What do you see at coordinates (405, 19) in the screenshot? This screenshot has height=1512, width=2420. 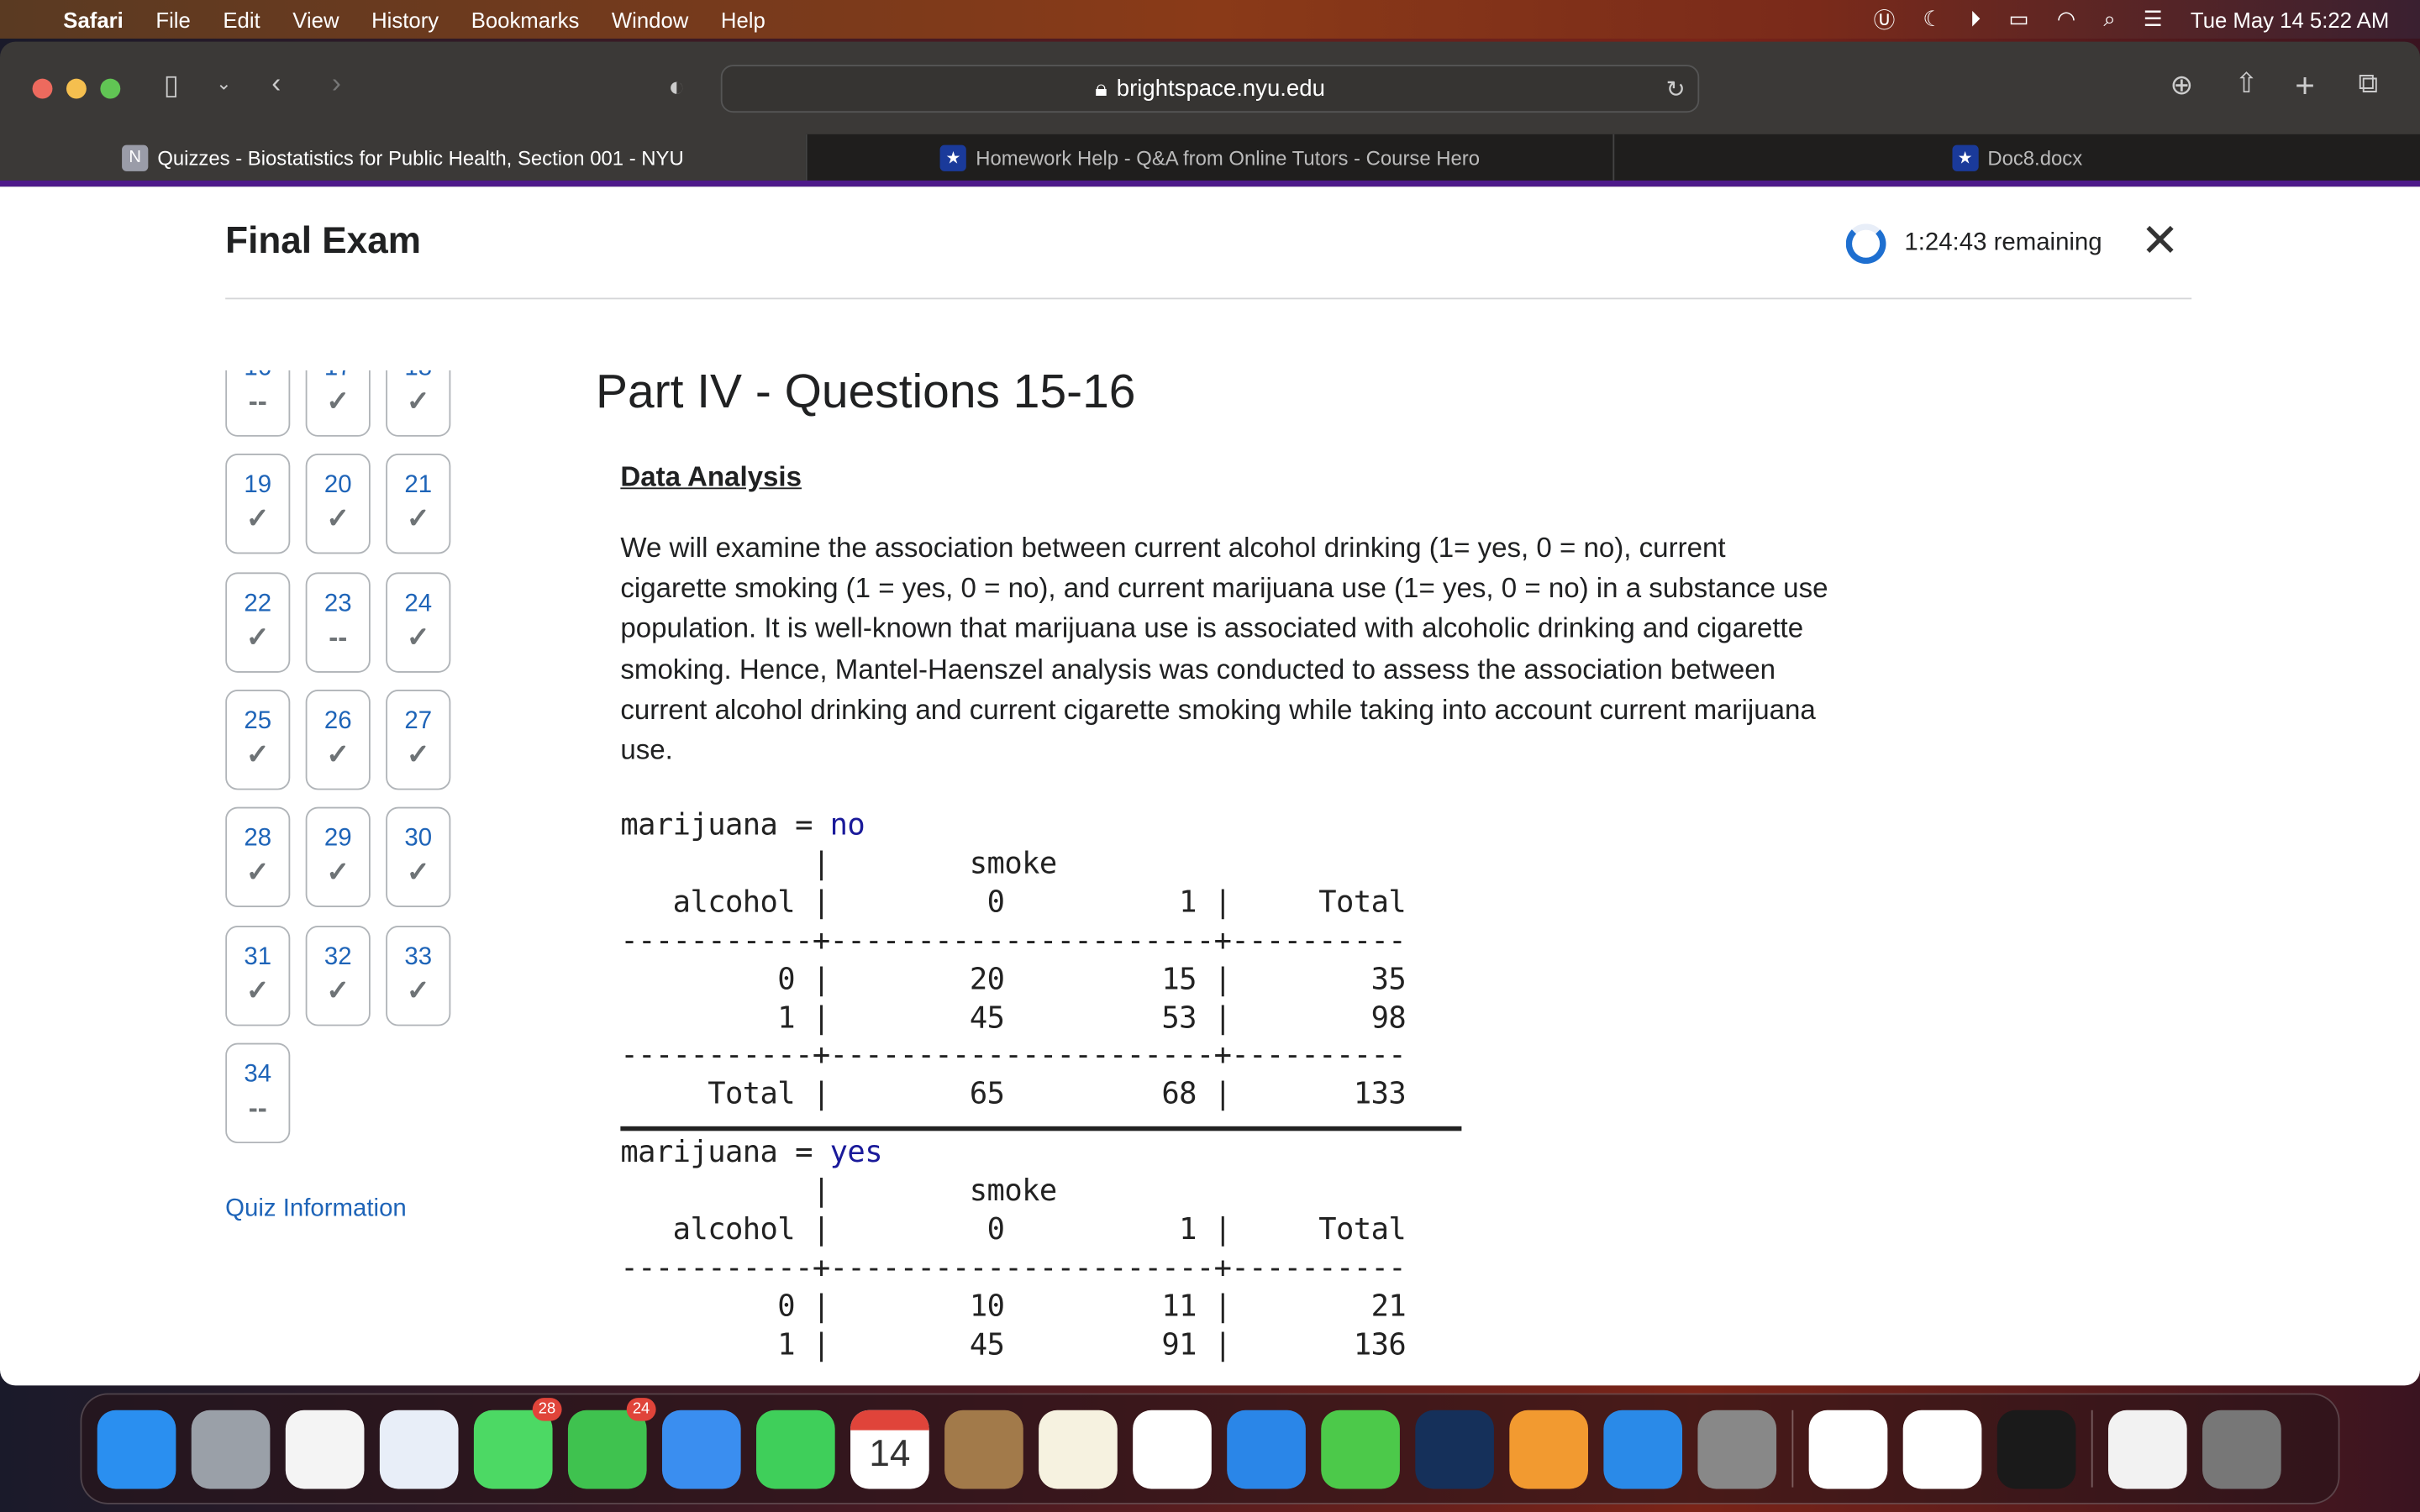 I see `menu-history: History` at bounding box center [405, 19].